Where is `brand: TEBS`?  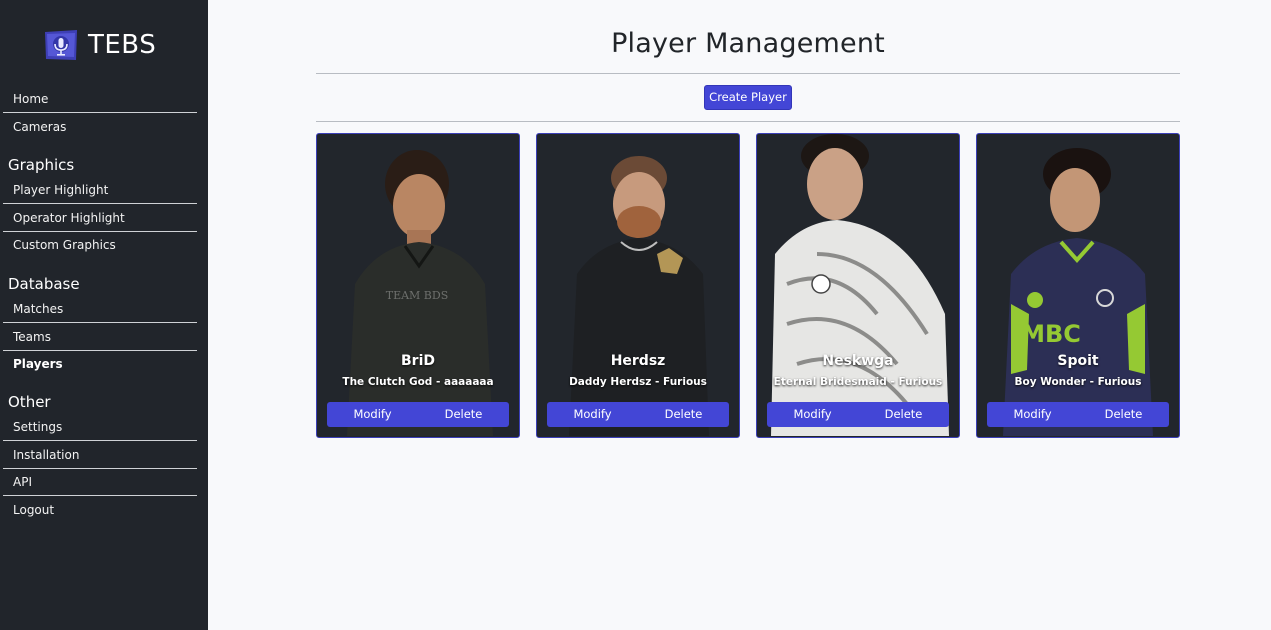
brand: TEBS is located at coordinates (99, 45).